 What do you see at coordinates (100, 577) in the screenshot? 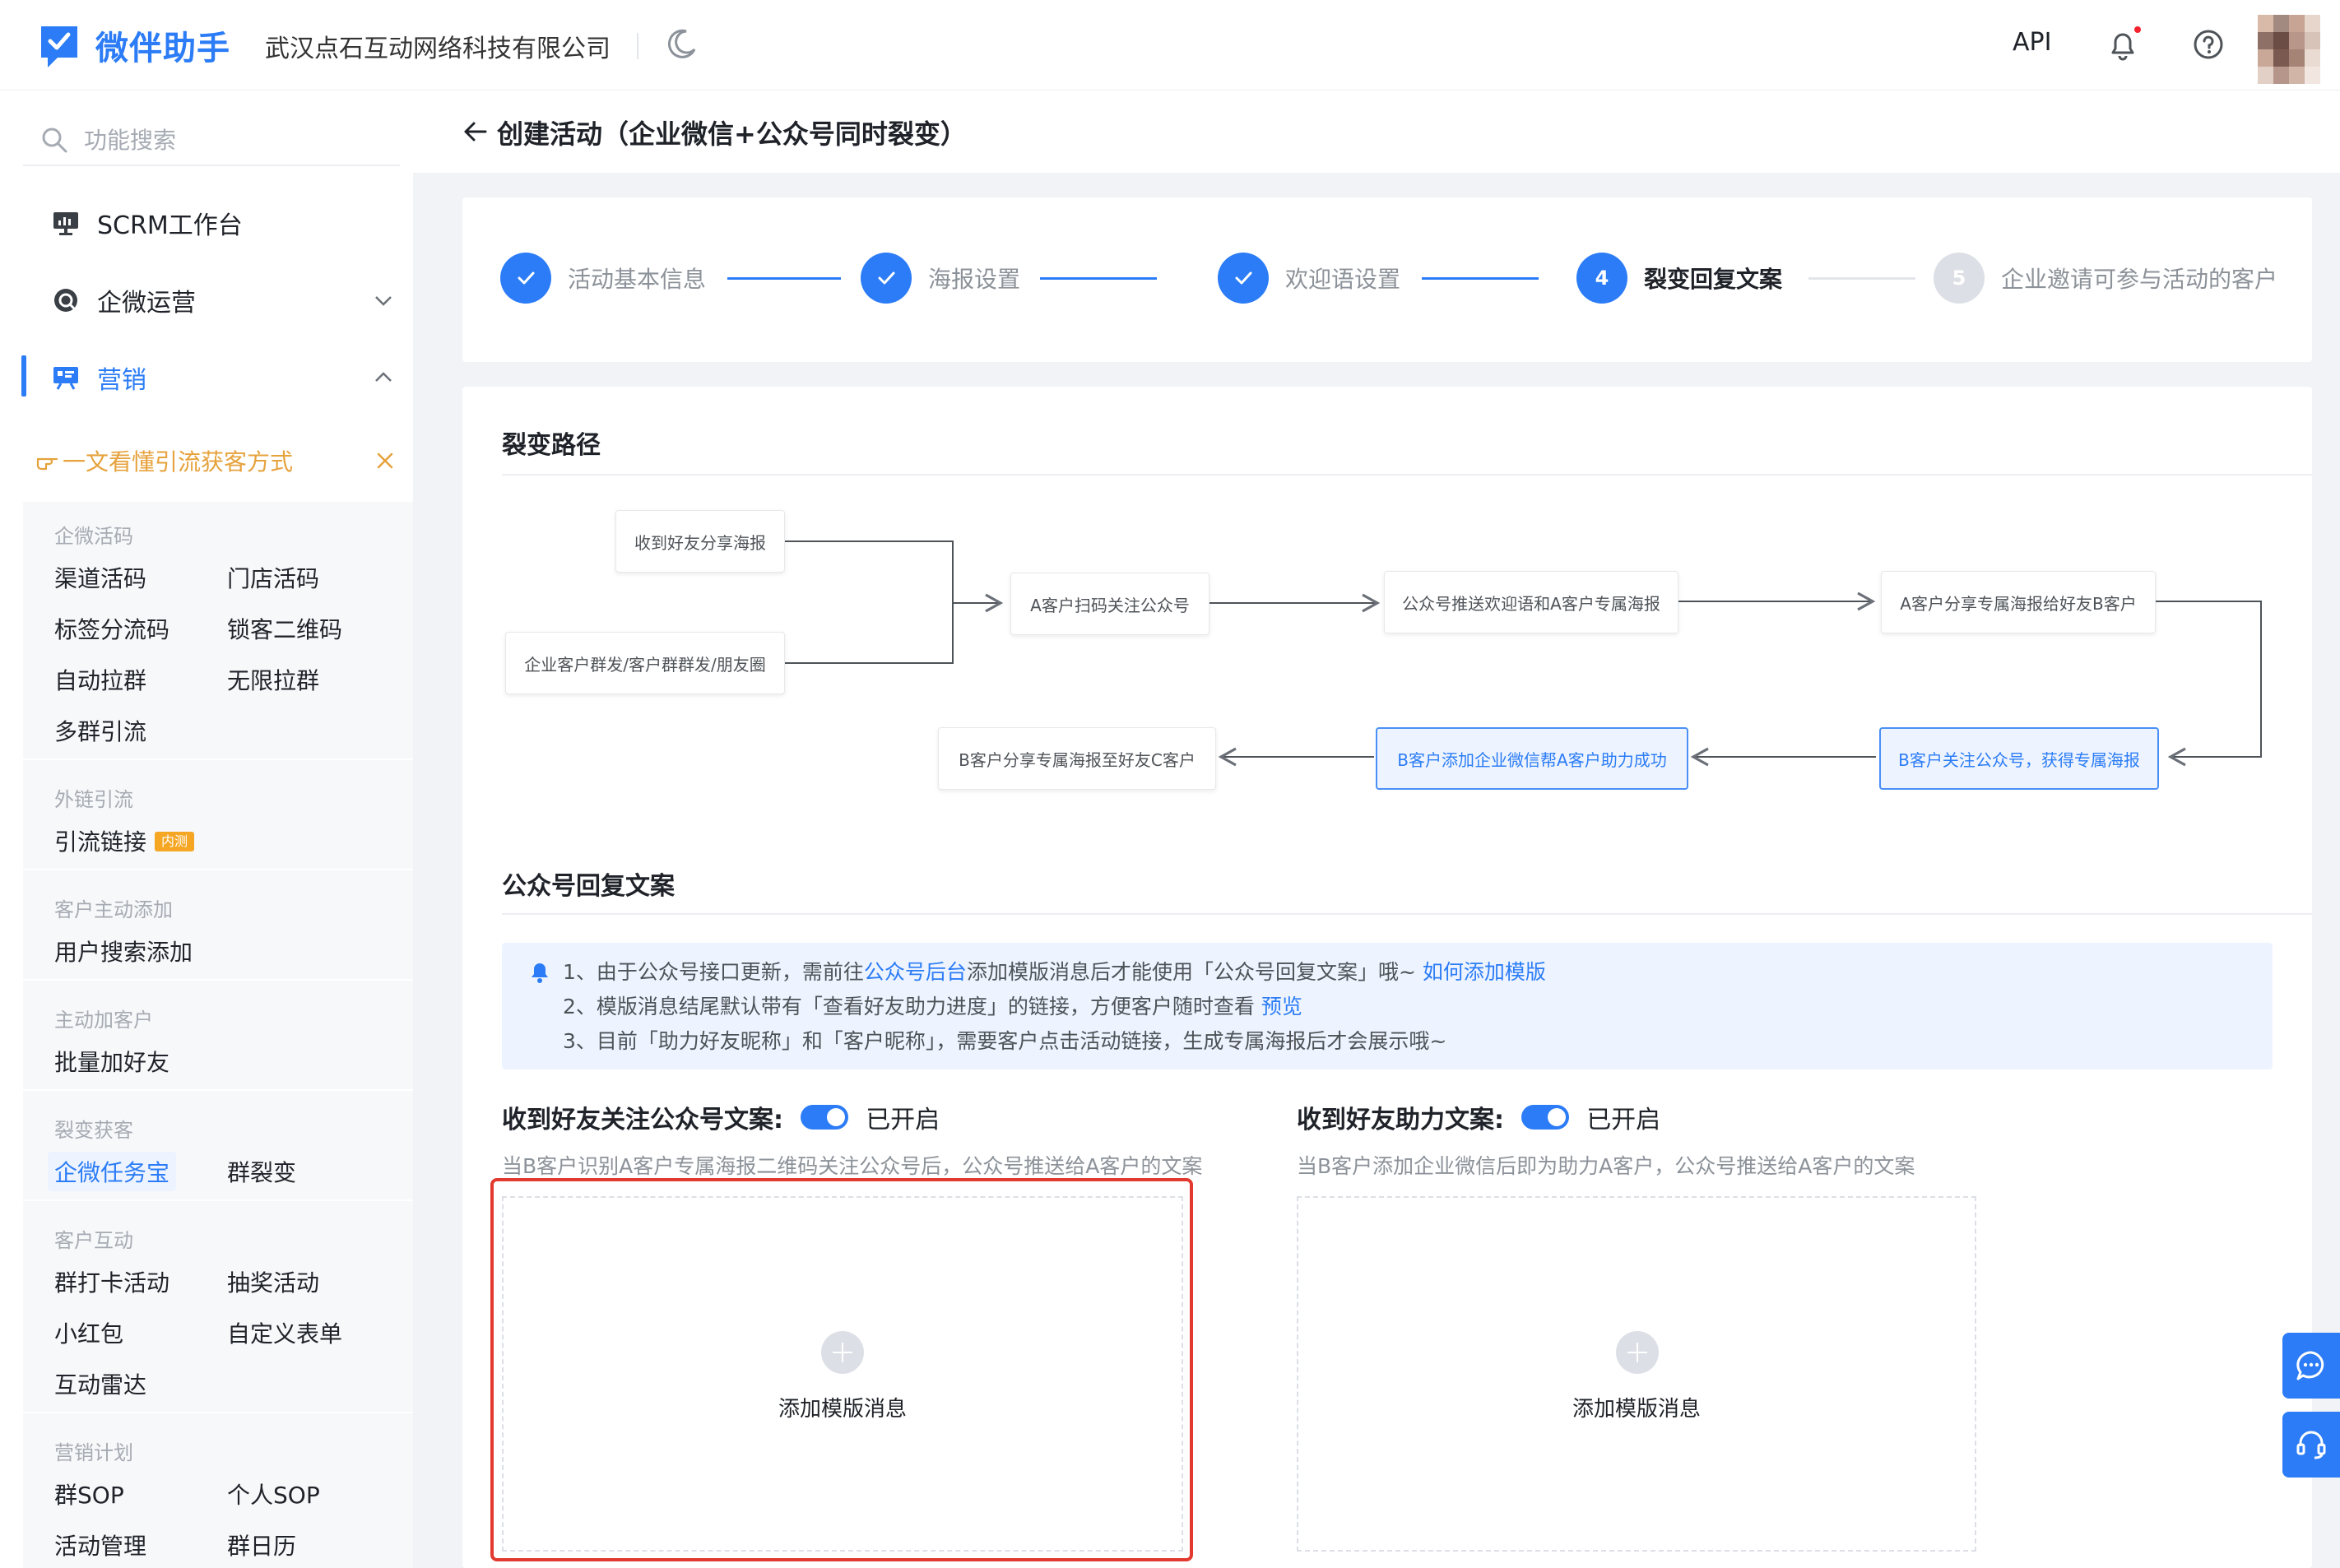
I see `menu-item-channel-code: 渠道活码` at bounding box center [100, 577].